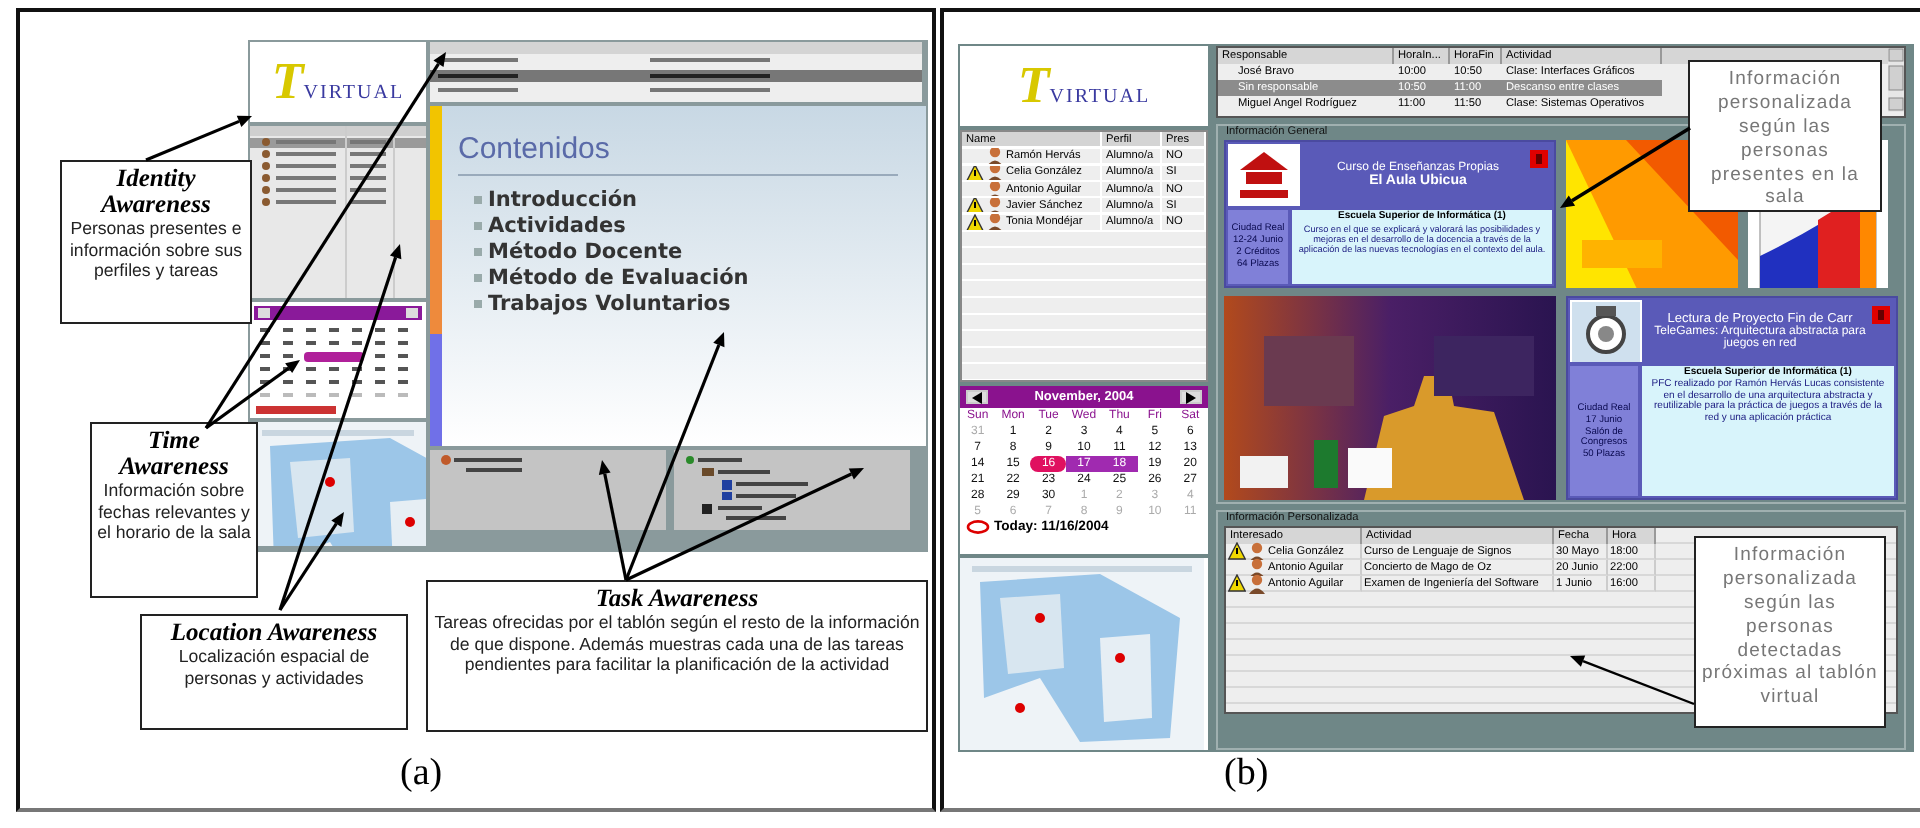 This screenshot has width=1920, height=828. I want to click on annotation-title: Time Awareness, so click(173, 454).